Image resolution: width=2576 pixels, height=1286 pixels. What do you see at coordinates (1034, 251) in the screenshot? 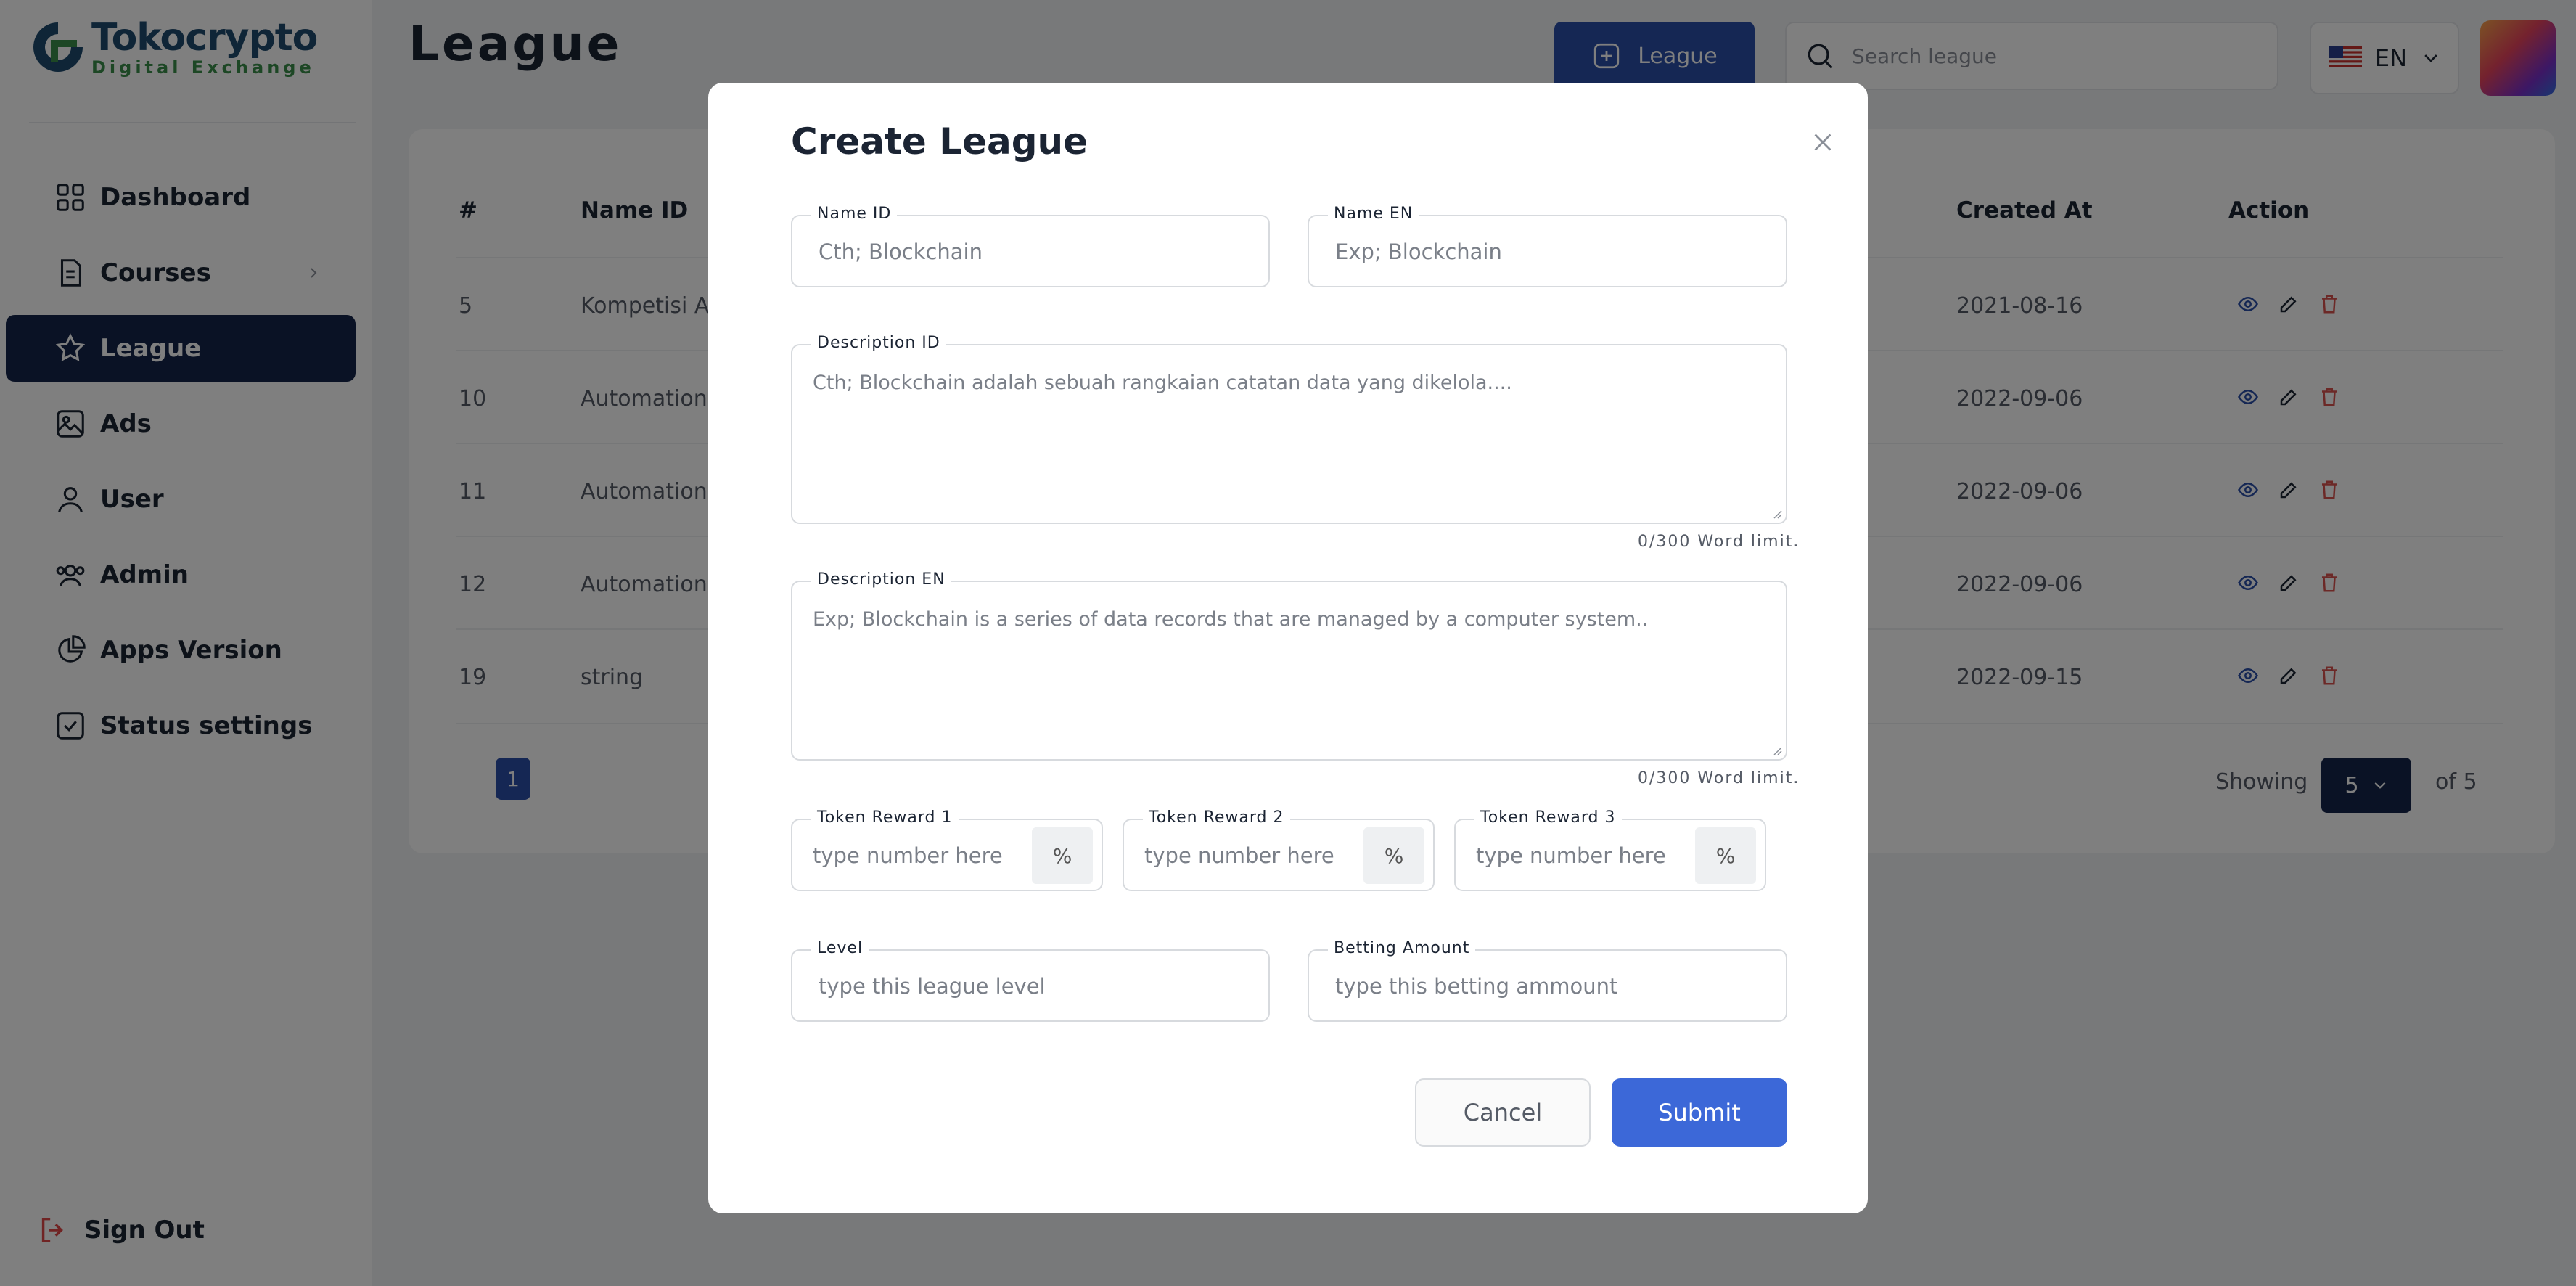
I see `name-id-input` at bounding box center [1034, 251].